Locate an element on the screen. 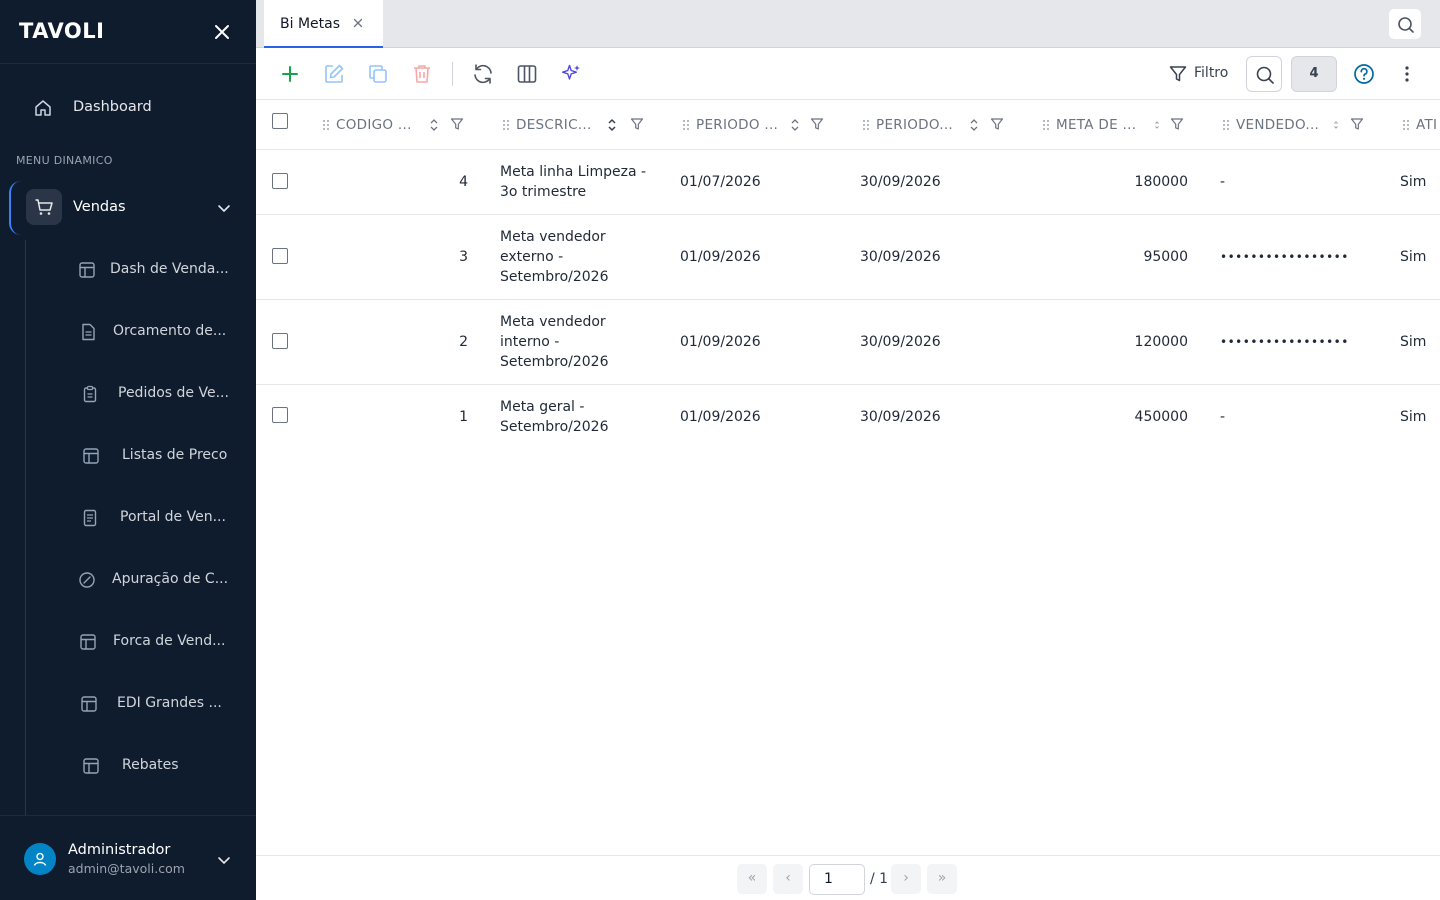 The width and height of the screenshot is (1440, 900). next-page-button: › is located at coordinates (906, 879).